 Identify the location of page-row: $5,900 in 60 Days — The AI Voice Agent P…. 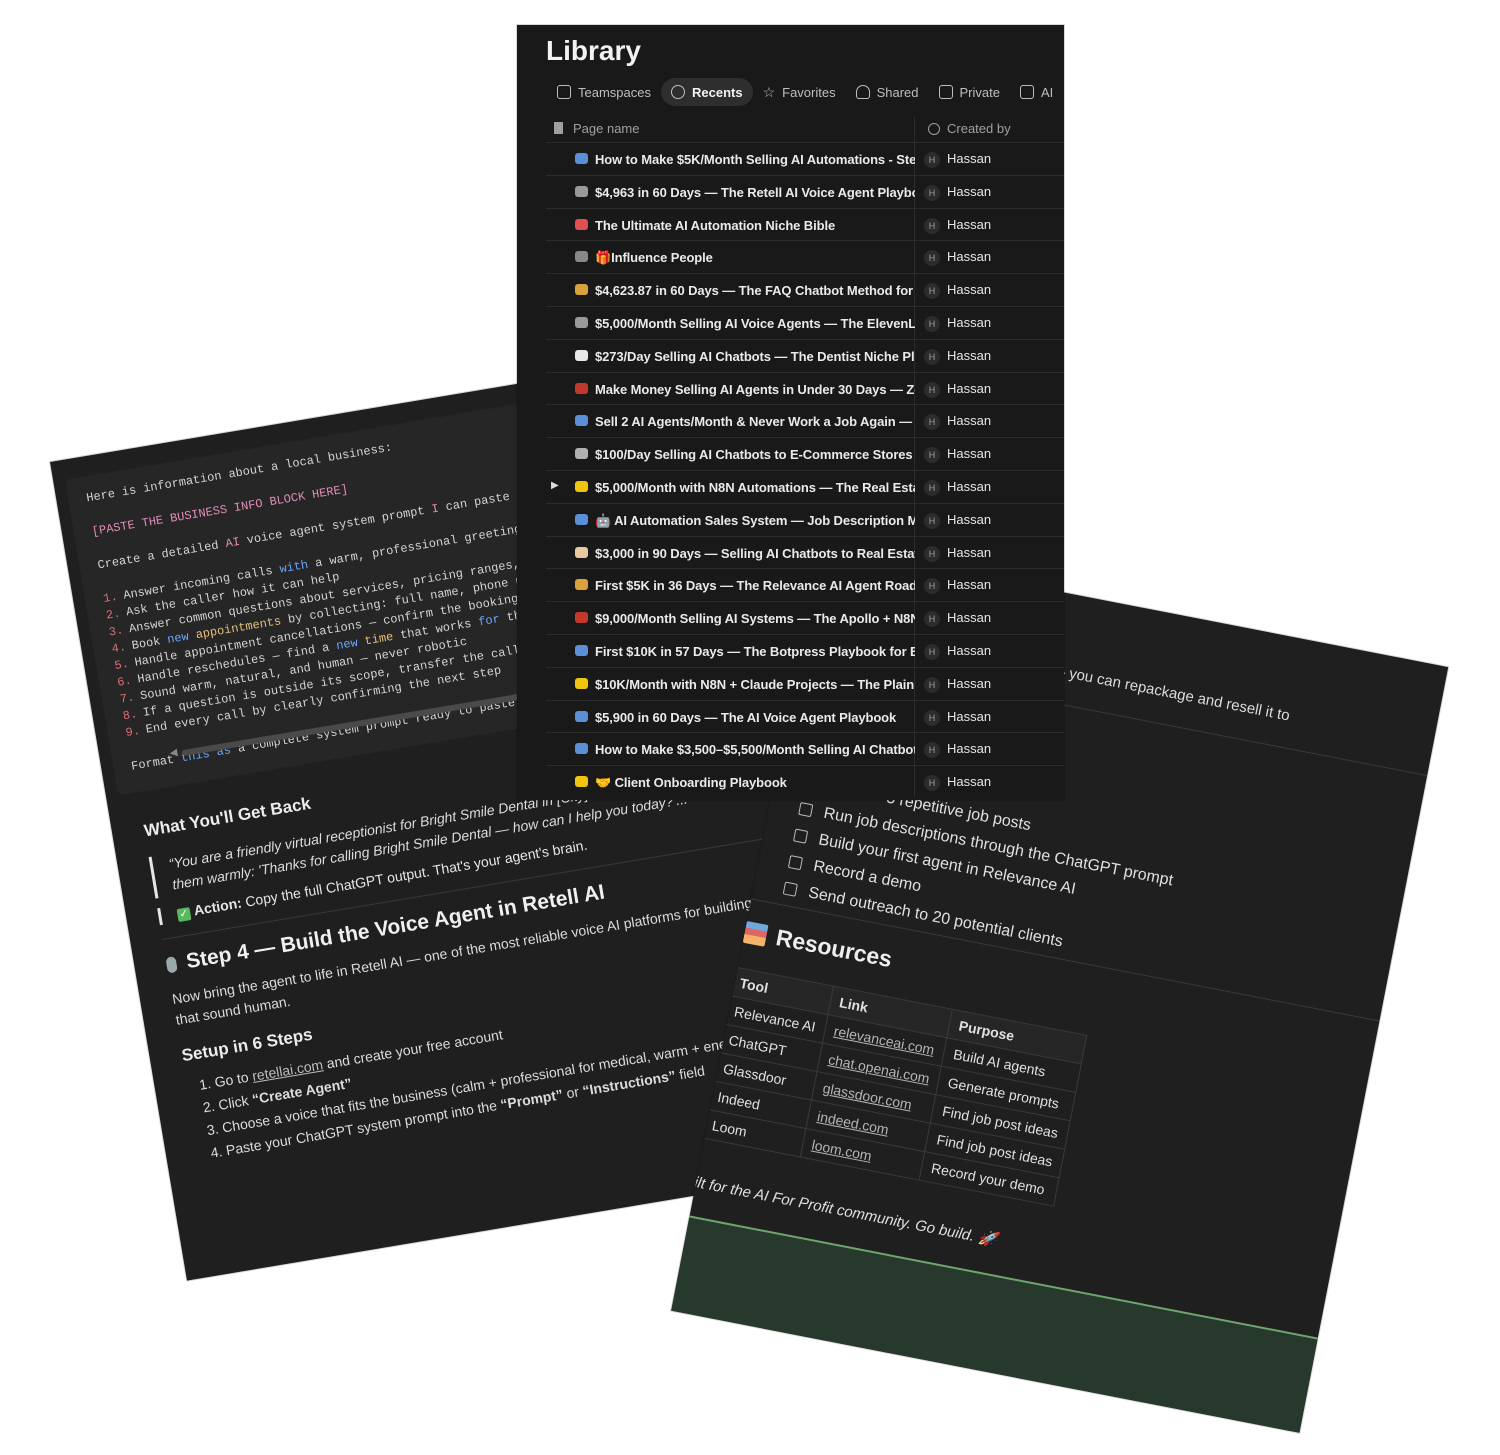
(805, 716).